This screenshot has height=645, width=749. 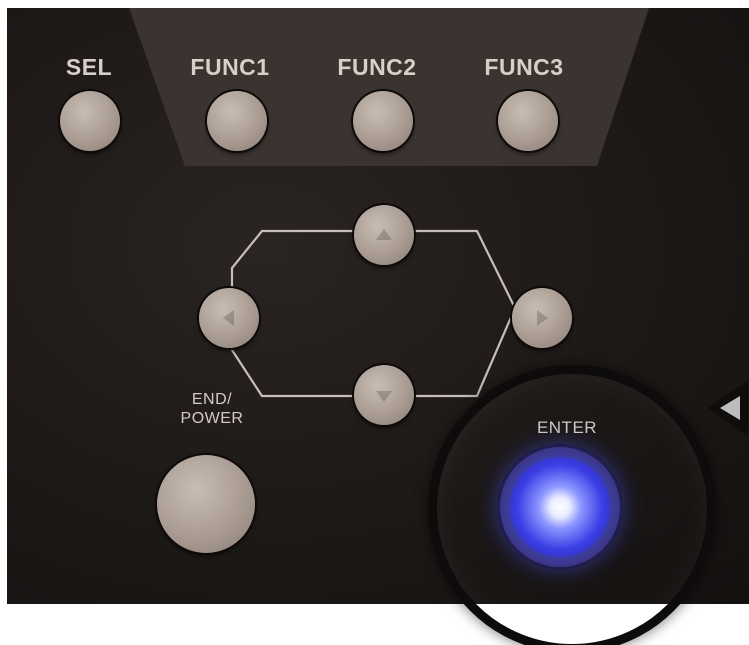 I want to click on end-power-label-line1: END/, so click(x=212, y=399).